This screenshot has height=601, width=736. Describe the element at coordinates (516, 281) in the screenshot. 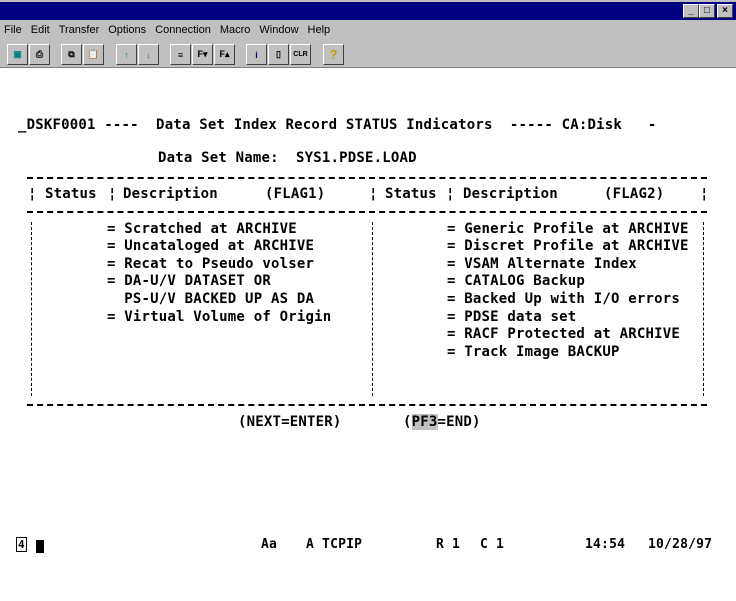

I see `flag2-item: = CATALOG Backup` at that location.